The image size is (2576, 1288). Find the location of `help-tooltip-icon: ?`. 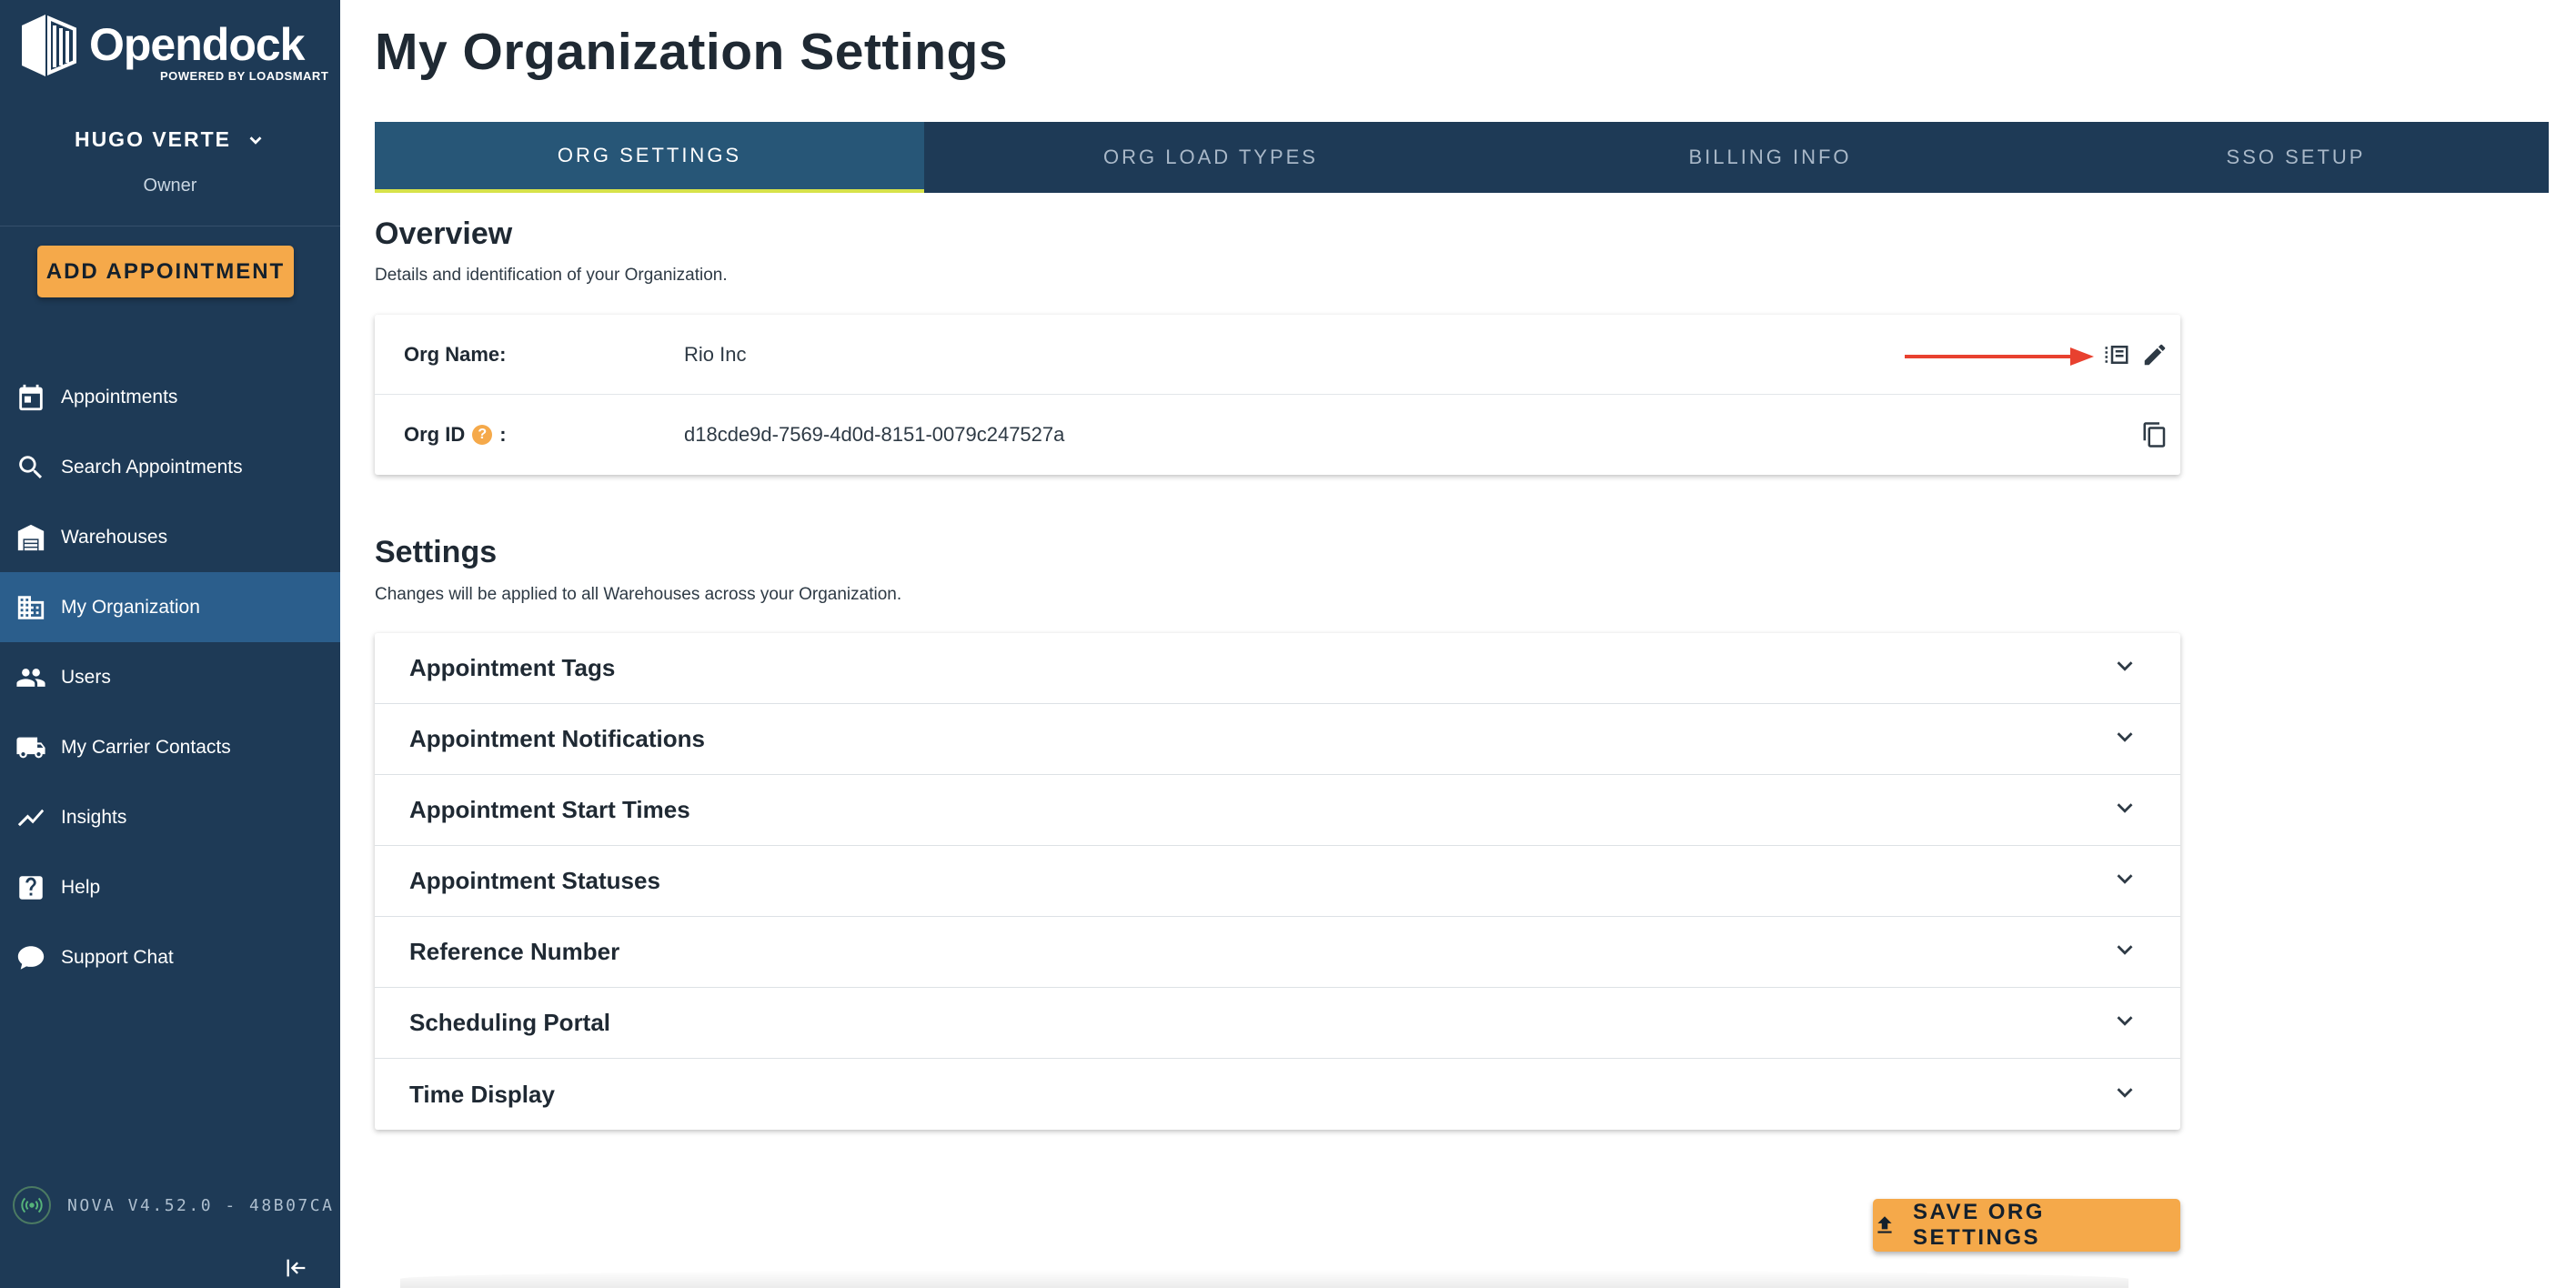

help-tooltip-icon: ? is located at coordinates (482, 435).